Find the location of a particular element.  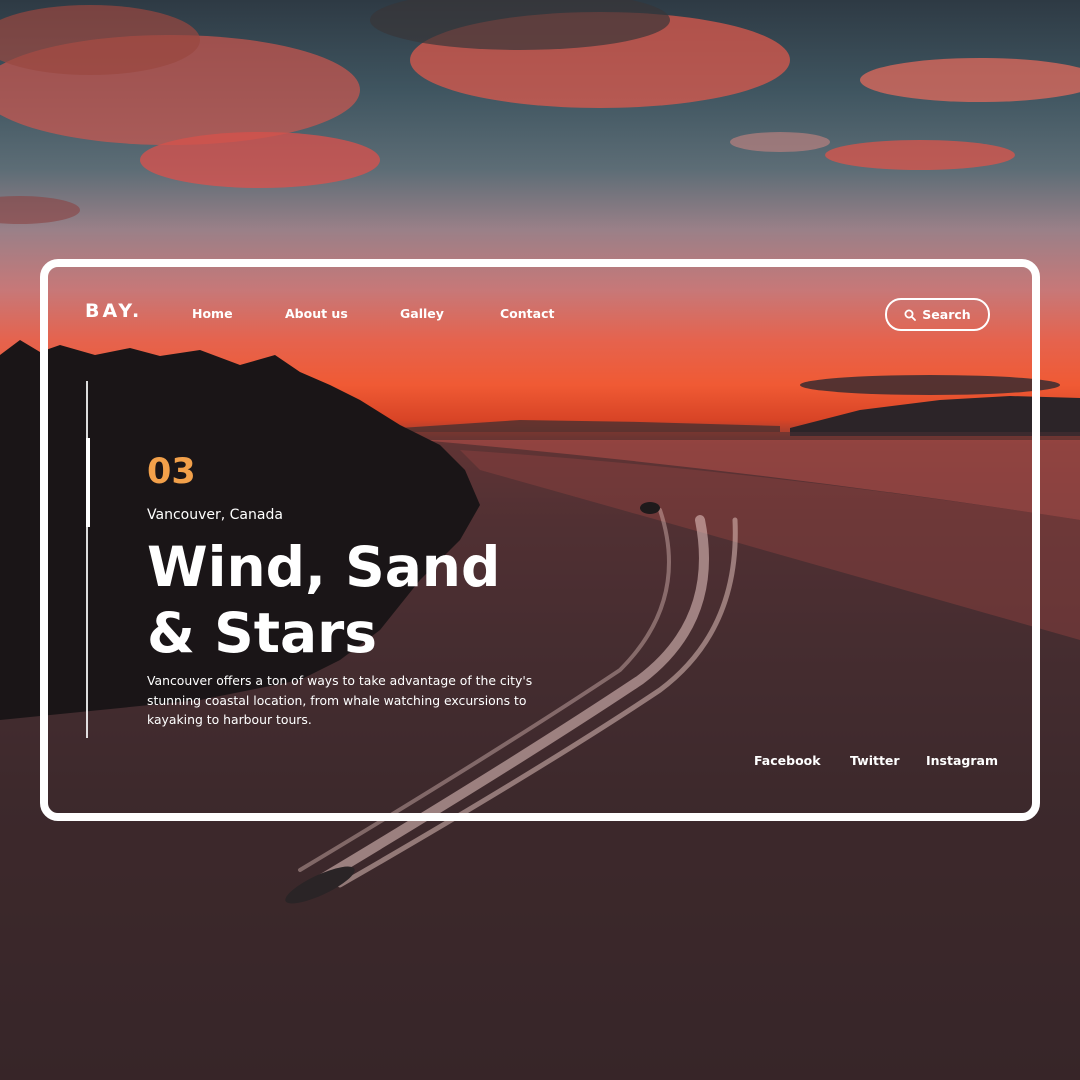

nav-galley: Galley is located at coordinates (422, 313).